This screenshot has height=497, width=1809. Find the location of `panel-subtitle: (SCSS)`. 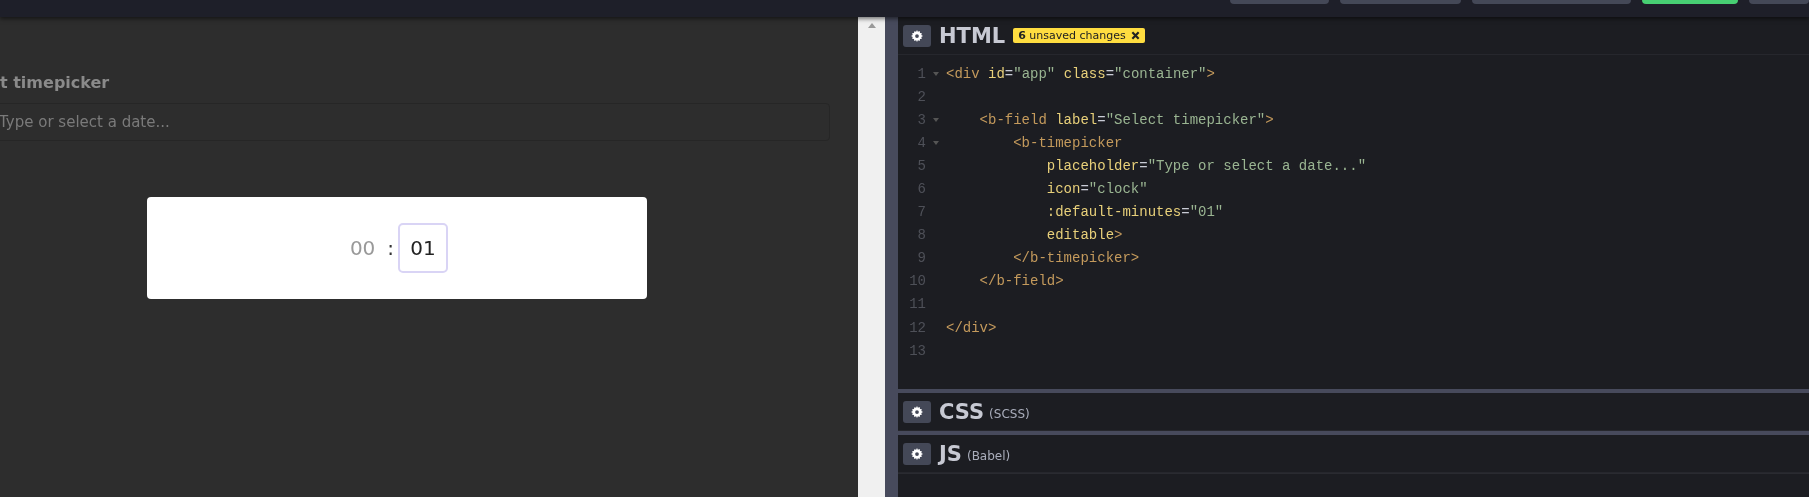

panel-subtitle: (SCSS) is located at coordinates (1009, 413).